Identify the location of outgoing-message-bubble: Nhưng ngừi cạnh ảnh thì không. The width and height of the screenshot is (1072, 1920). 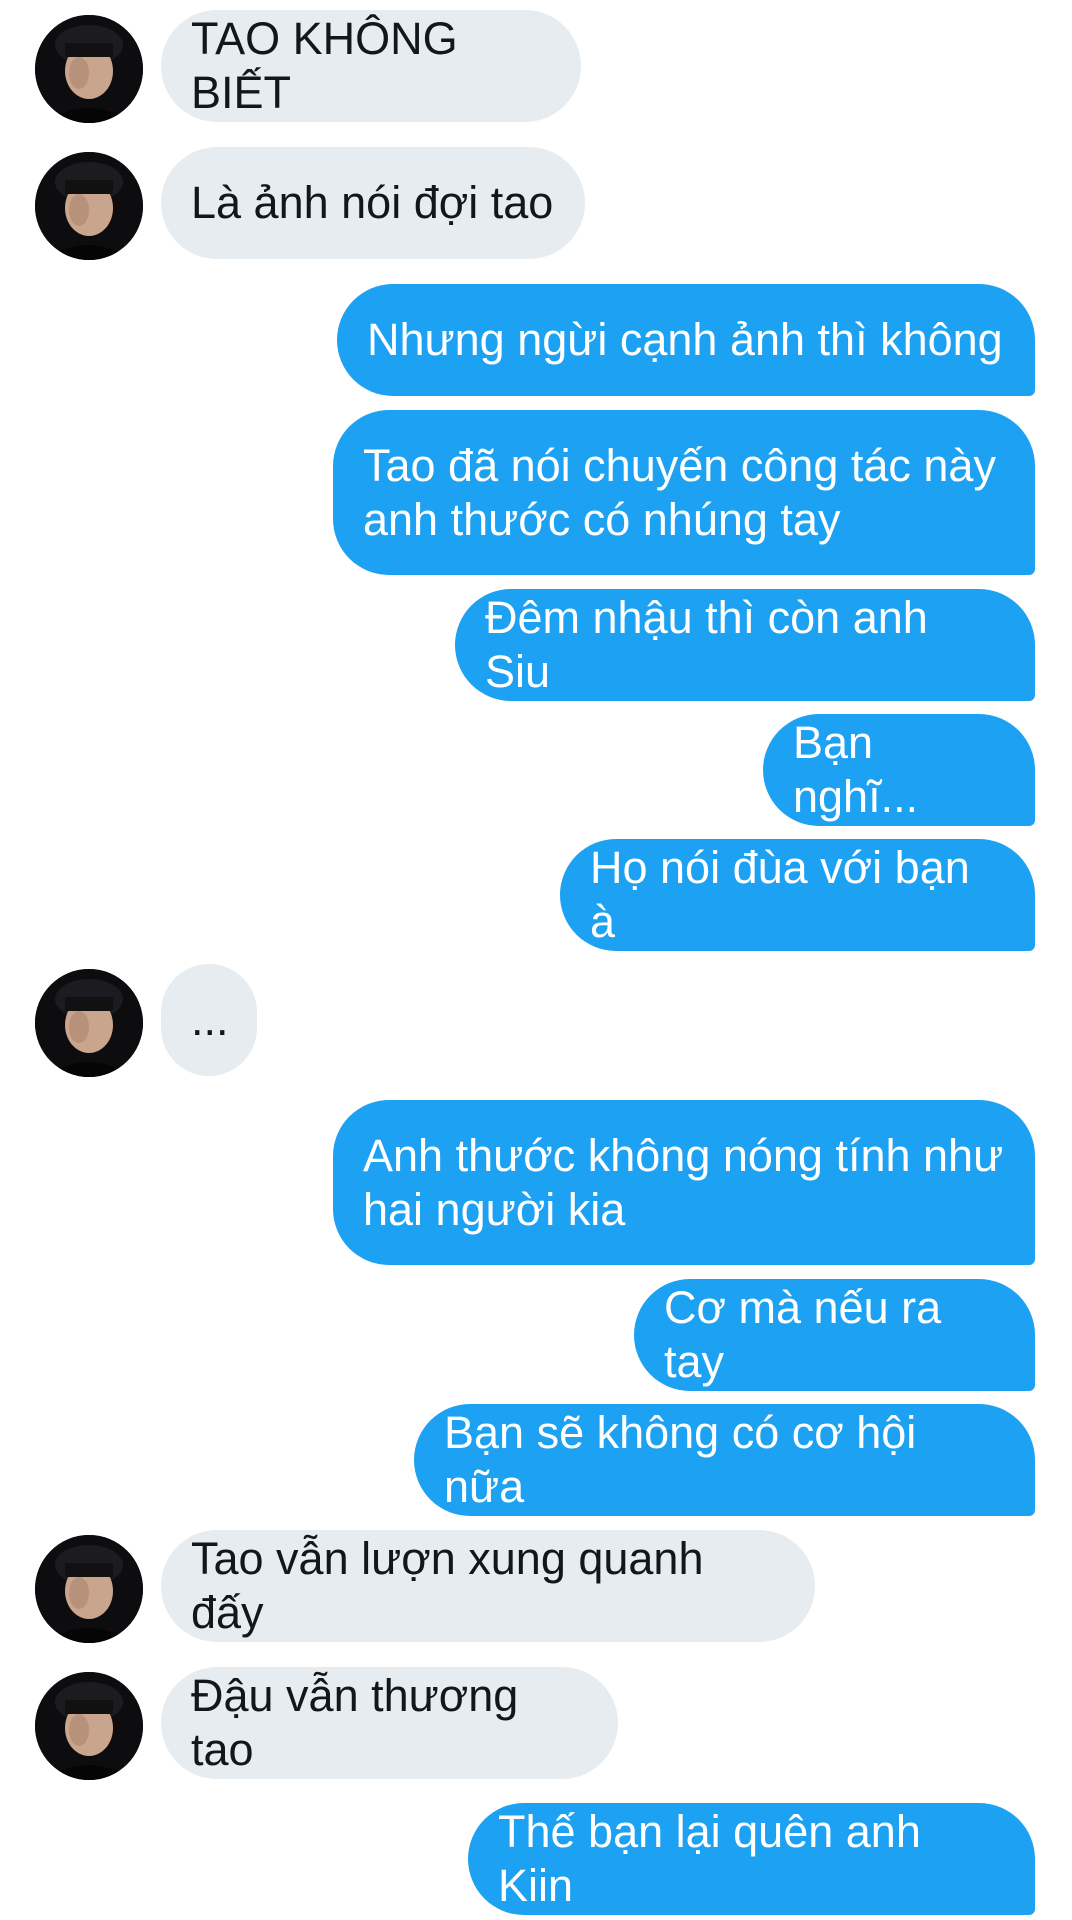
(686, 340).